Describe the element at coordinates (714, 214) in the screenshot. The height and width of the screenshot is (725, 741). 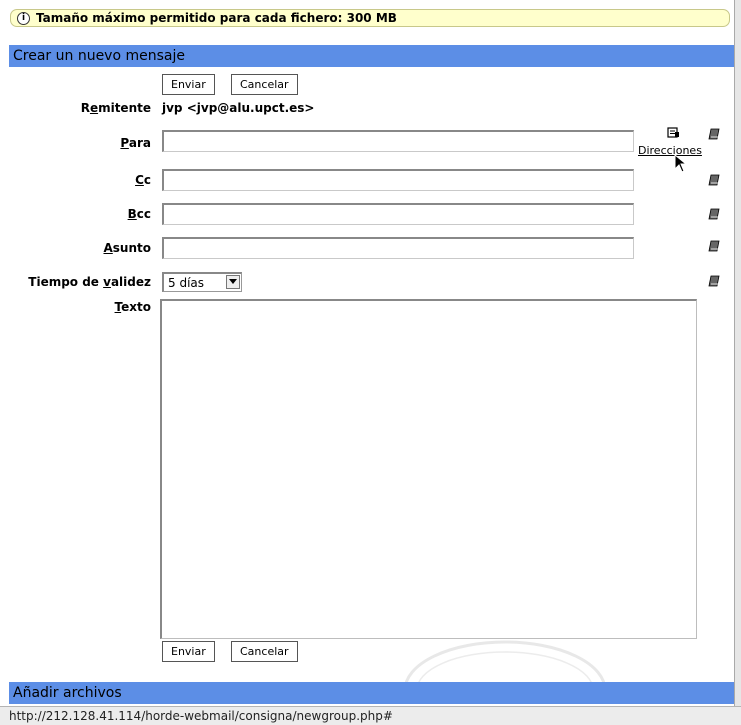
I see `help-icon-bcc` at that location.